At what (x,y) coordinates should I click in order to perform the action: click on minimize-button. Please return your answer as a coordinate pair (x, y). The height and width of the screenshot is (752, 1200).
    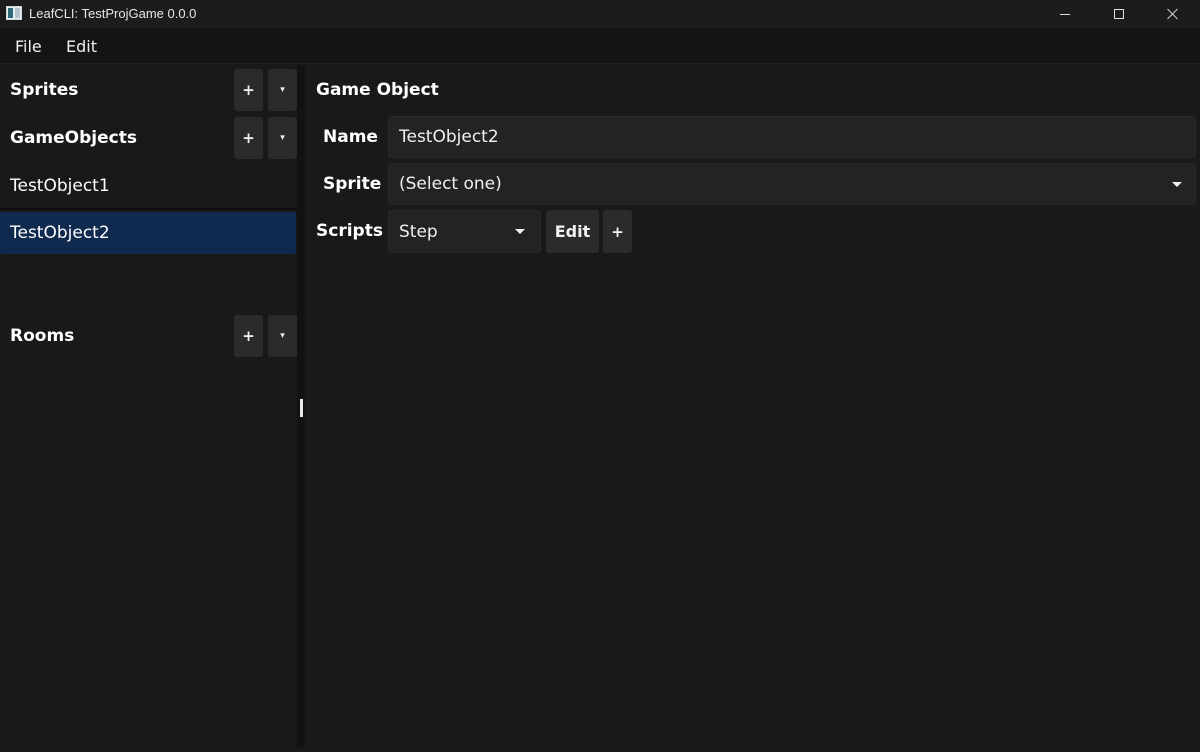
    Looking at the image, I should click on (1065, 14).